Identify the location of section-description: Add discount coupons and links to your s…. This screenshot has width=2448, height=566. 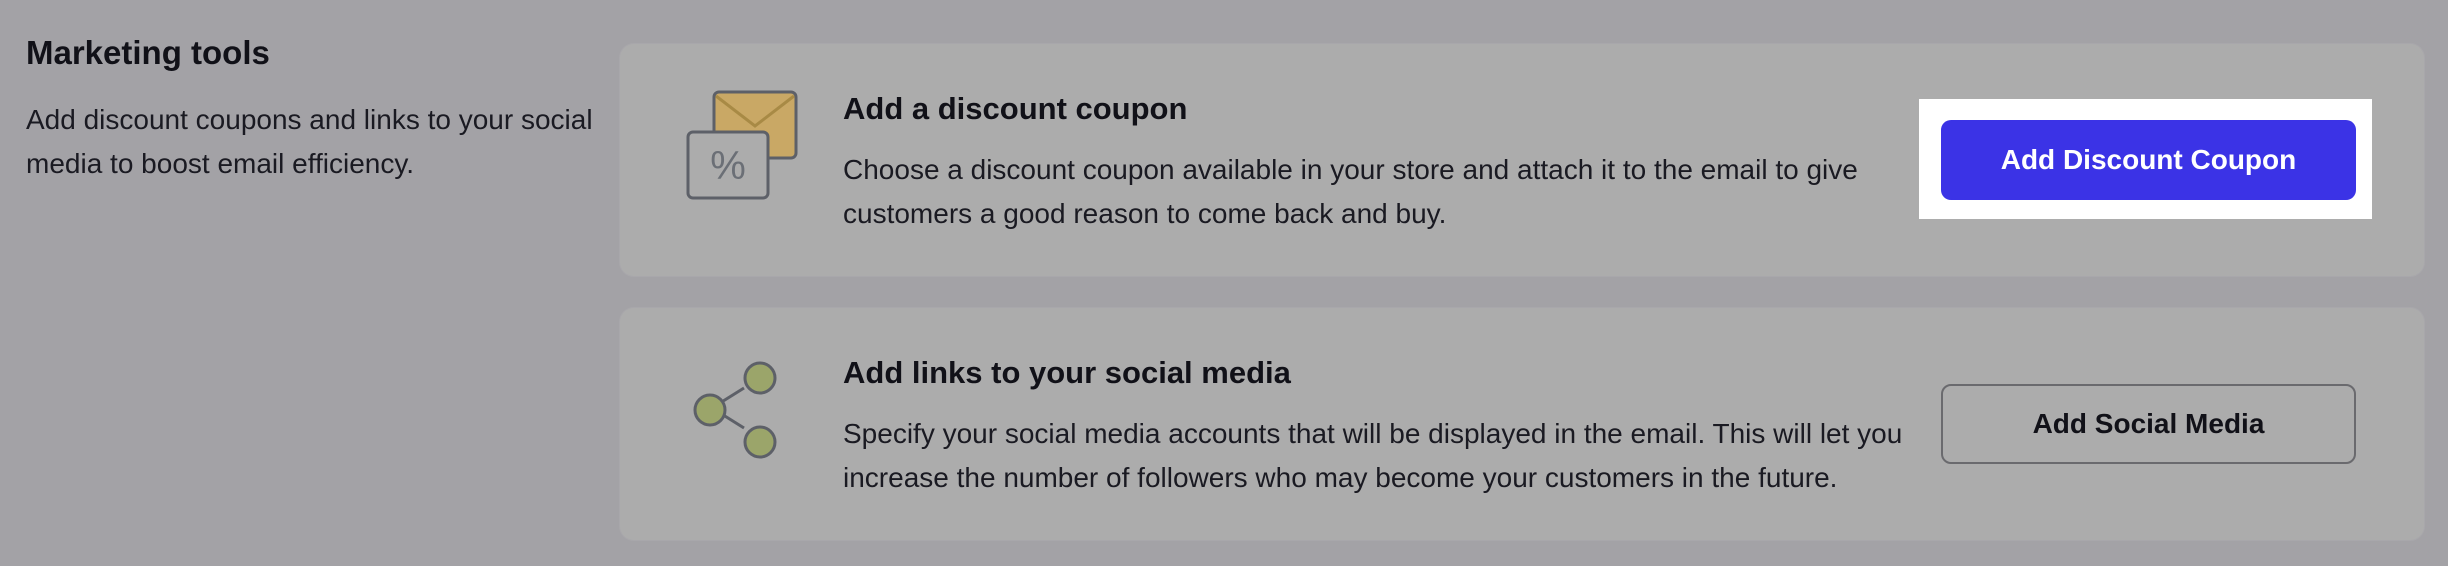
(309, 141).